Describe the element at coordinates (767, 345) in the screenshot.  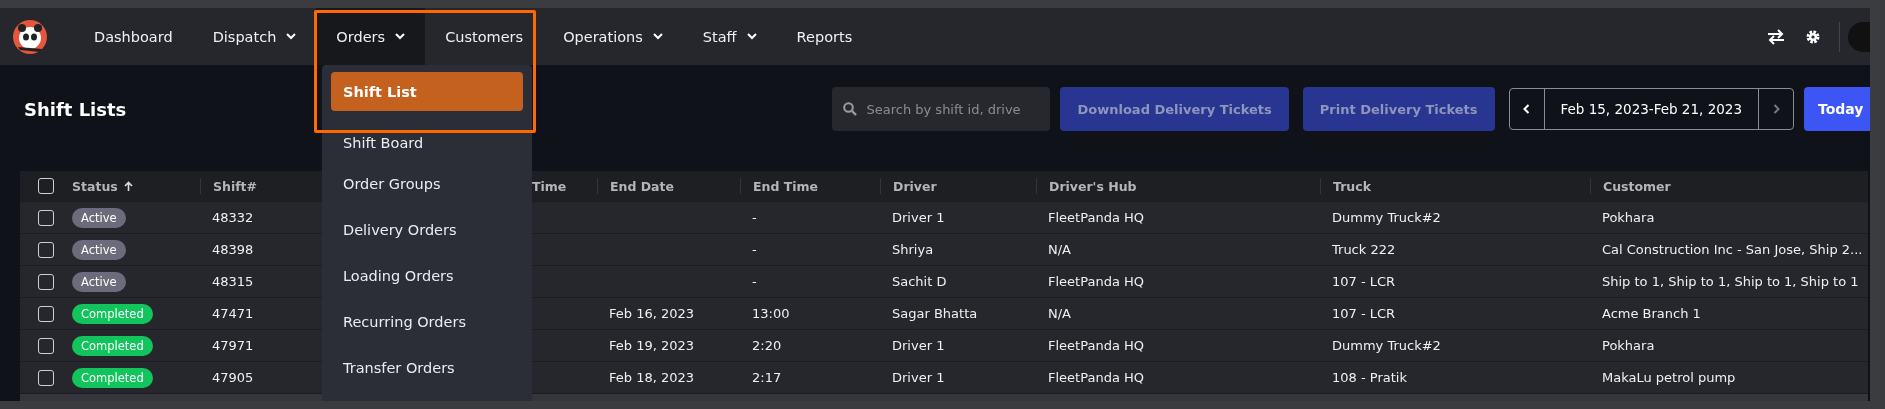
I see `table-cell: 2:20` at that location.